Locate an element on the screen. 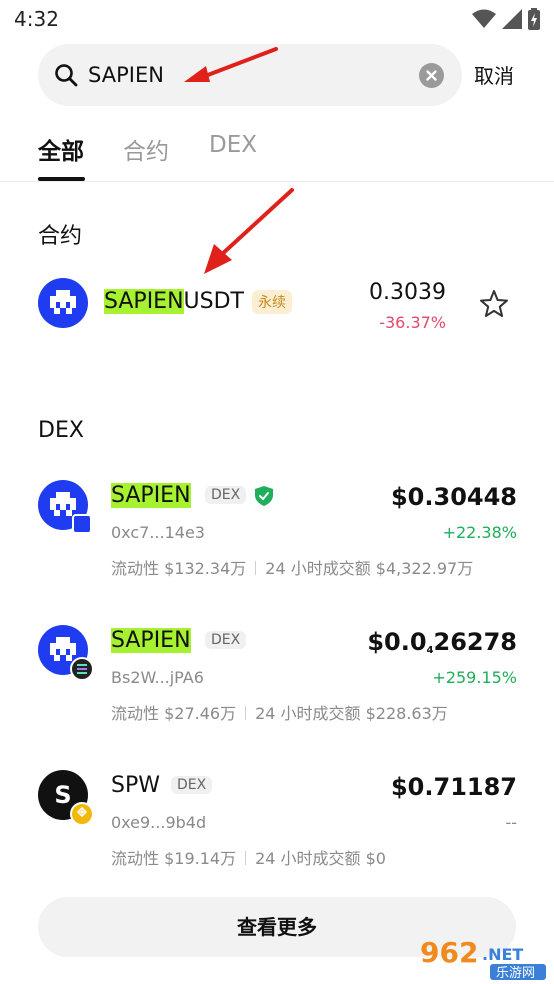  token-price: $0.71187 is located at coordinates (453, 787).